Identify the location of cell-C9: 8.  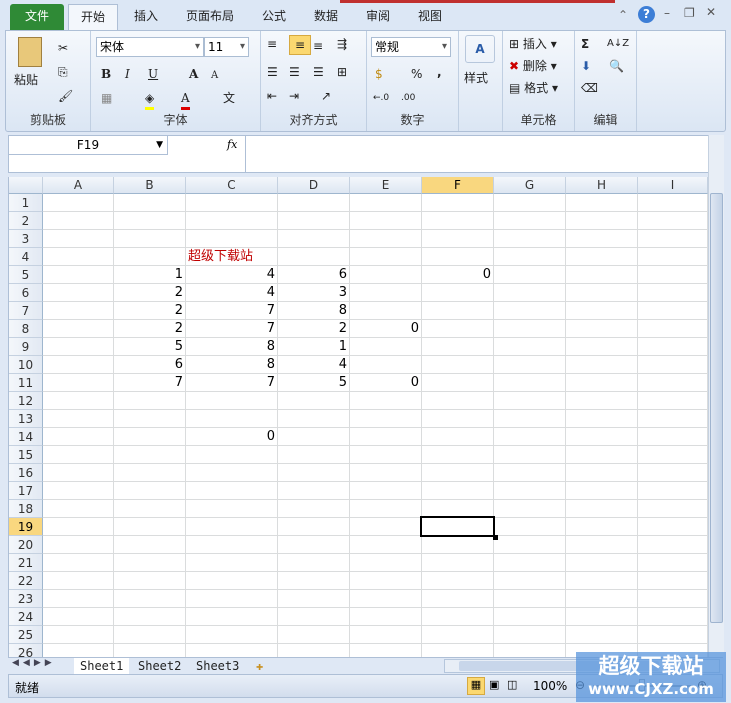
(232, 347).